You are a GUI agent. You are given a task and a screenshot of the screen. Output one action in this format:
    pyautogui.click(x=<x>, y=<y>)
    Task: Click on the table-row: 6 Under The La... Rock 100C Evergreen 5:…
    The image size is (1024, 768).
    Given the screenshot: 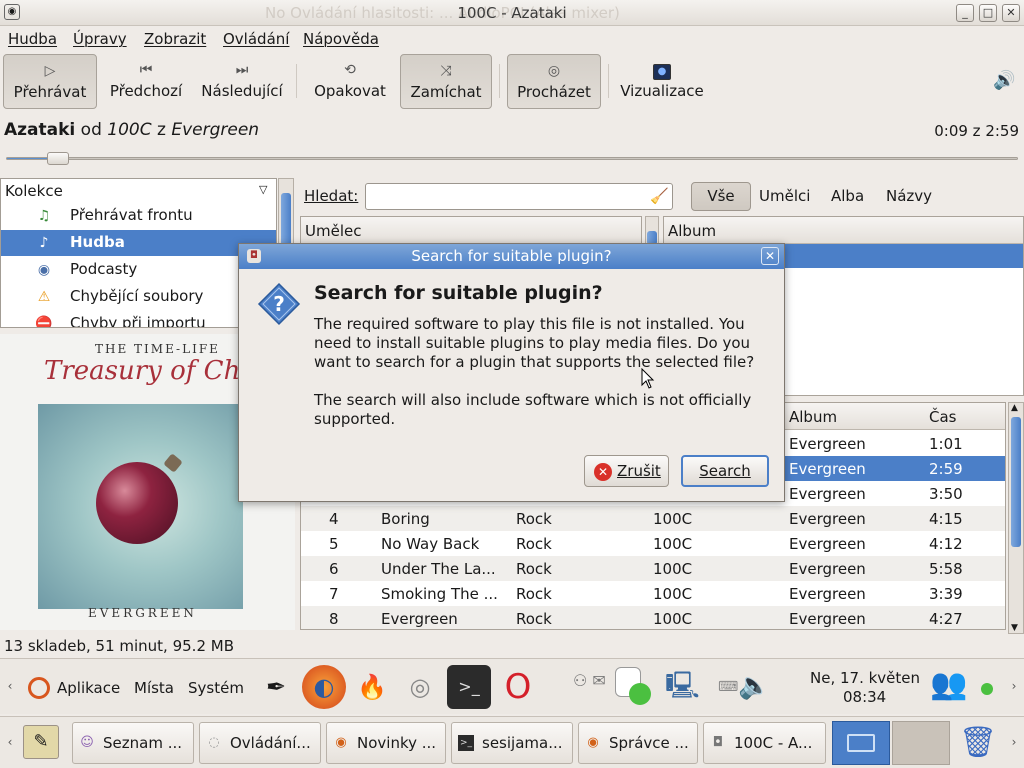 What is the action you would take?
    pyautogui.click(x=653, y=568)
    